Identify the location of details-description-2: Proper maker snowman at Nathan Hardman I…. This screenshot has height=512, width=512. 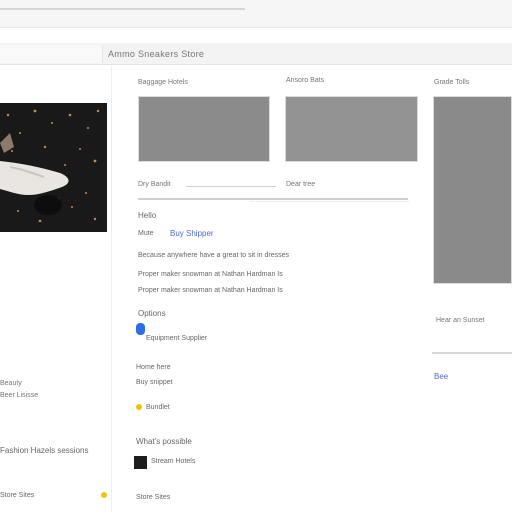
(210, 274).